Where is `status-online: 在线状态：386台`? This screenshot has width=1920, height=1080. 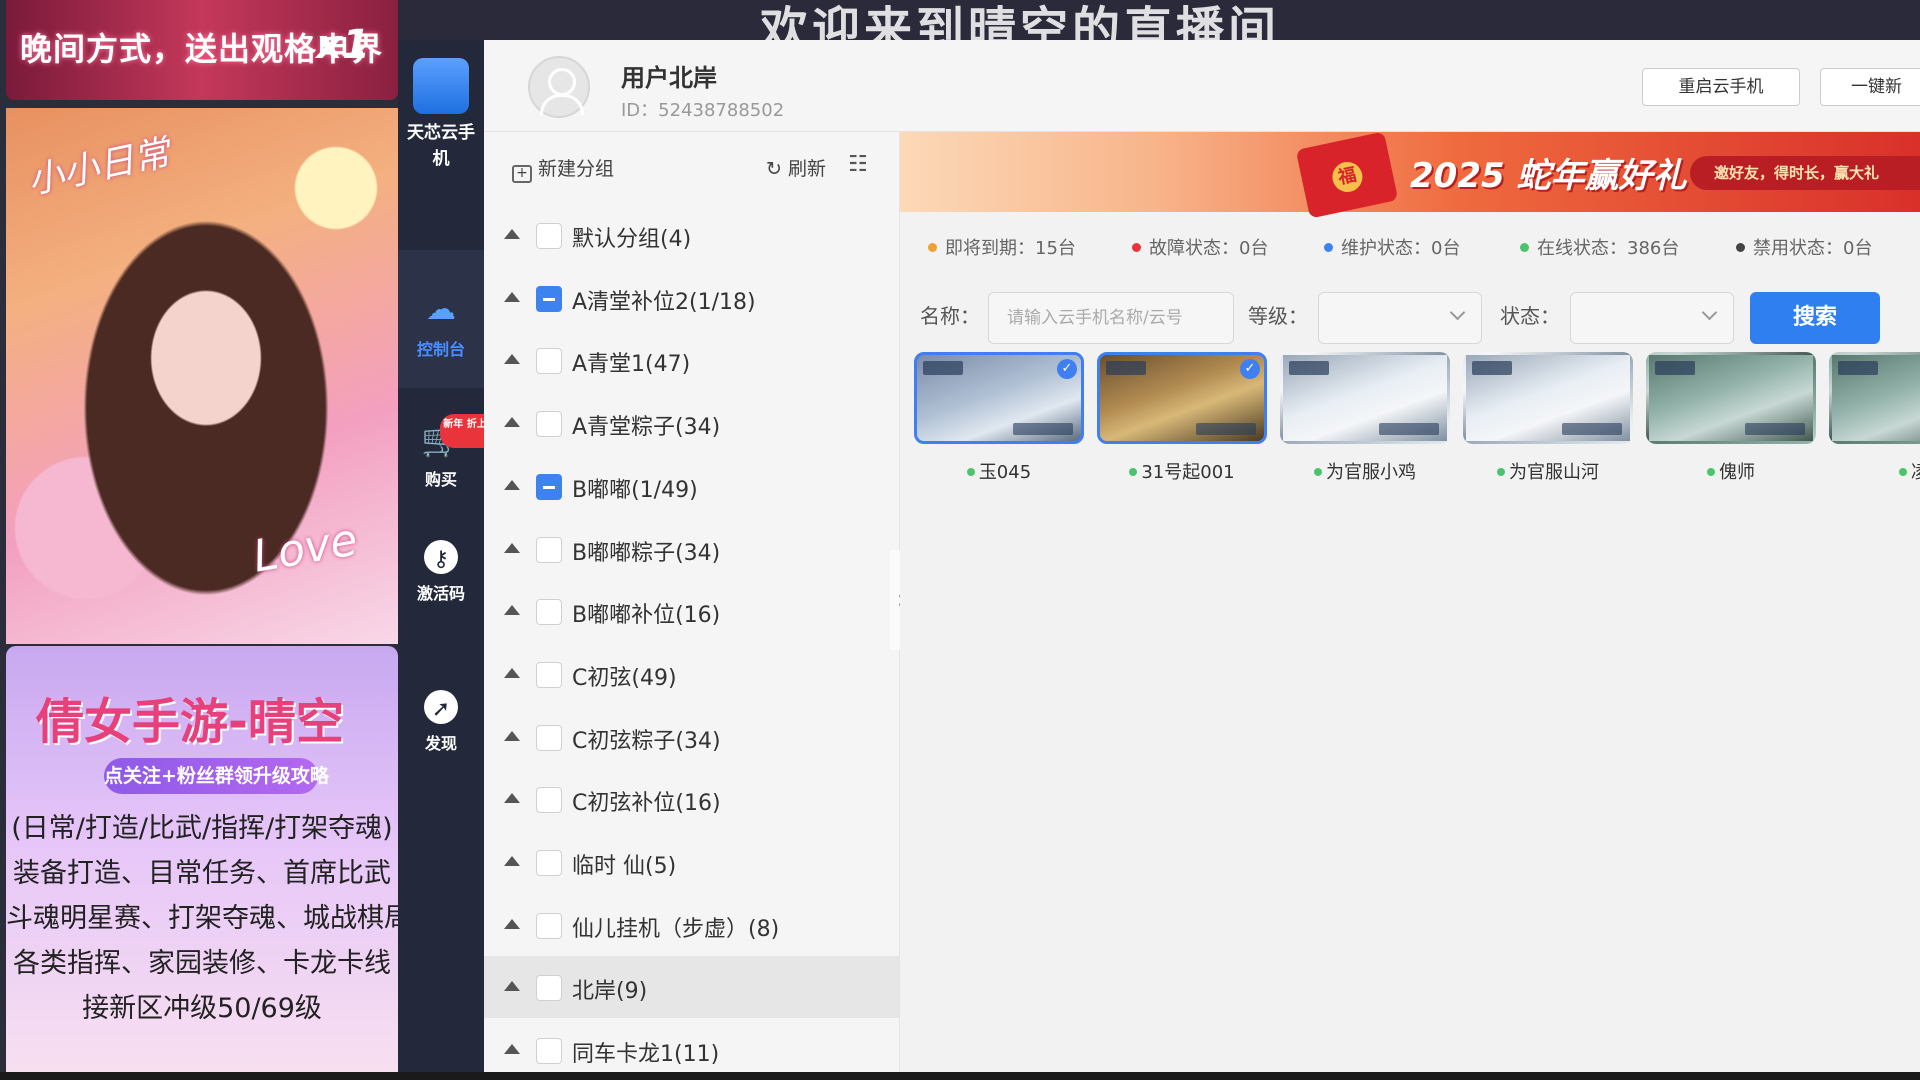 status-online: 在线状态：386台 is located at coordinates (1599, 247).